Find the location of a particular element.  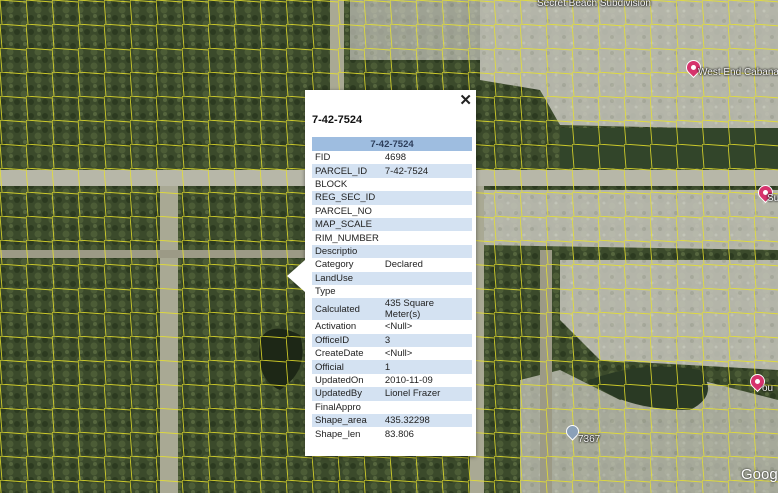

table-row: REG_SEC_ID is located at coordinates (392, 198).